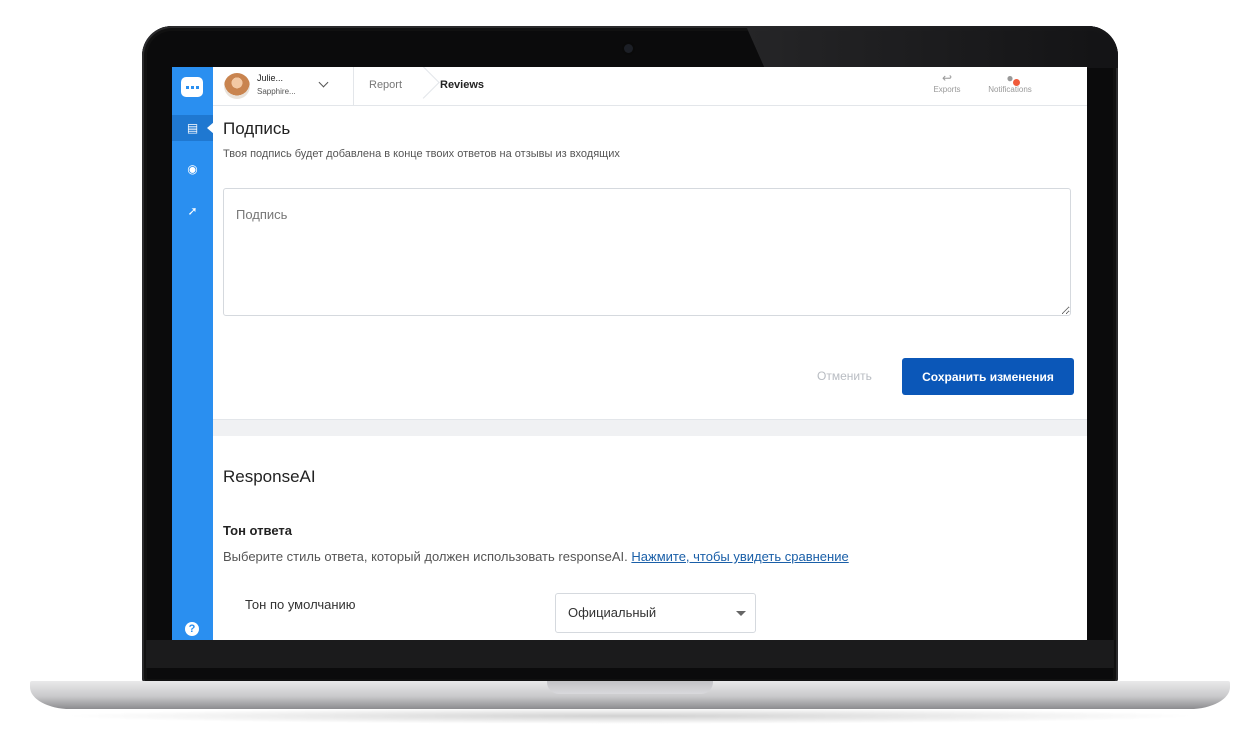  I want to click on export-icon: ↩, so click(947, 78).